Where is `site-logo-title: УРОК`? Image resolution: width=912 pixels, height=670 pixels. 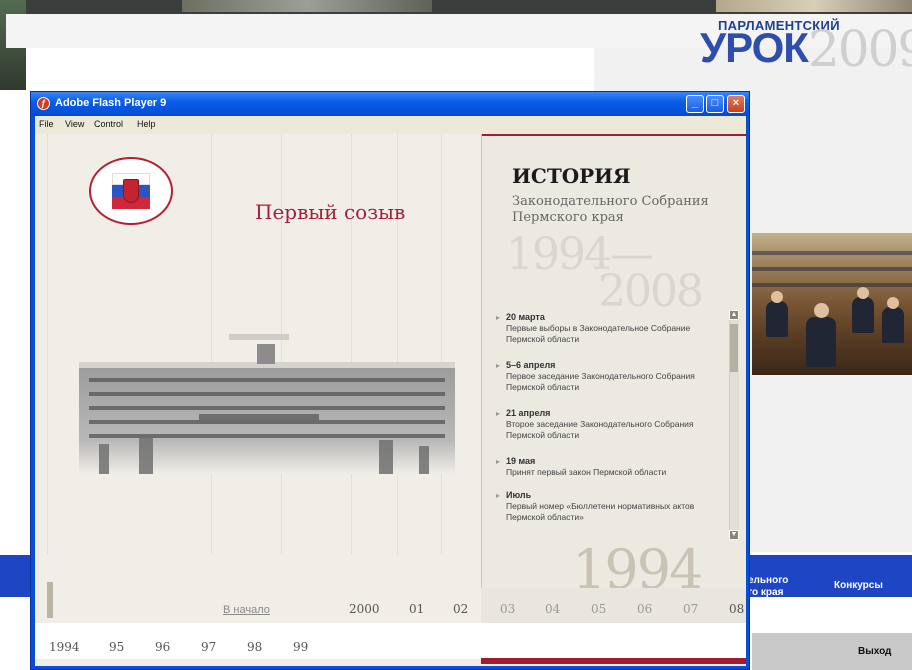
site-logo-title: УРОК is located at coordinates (754, 47).